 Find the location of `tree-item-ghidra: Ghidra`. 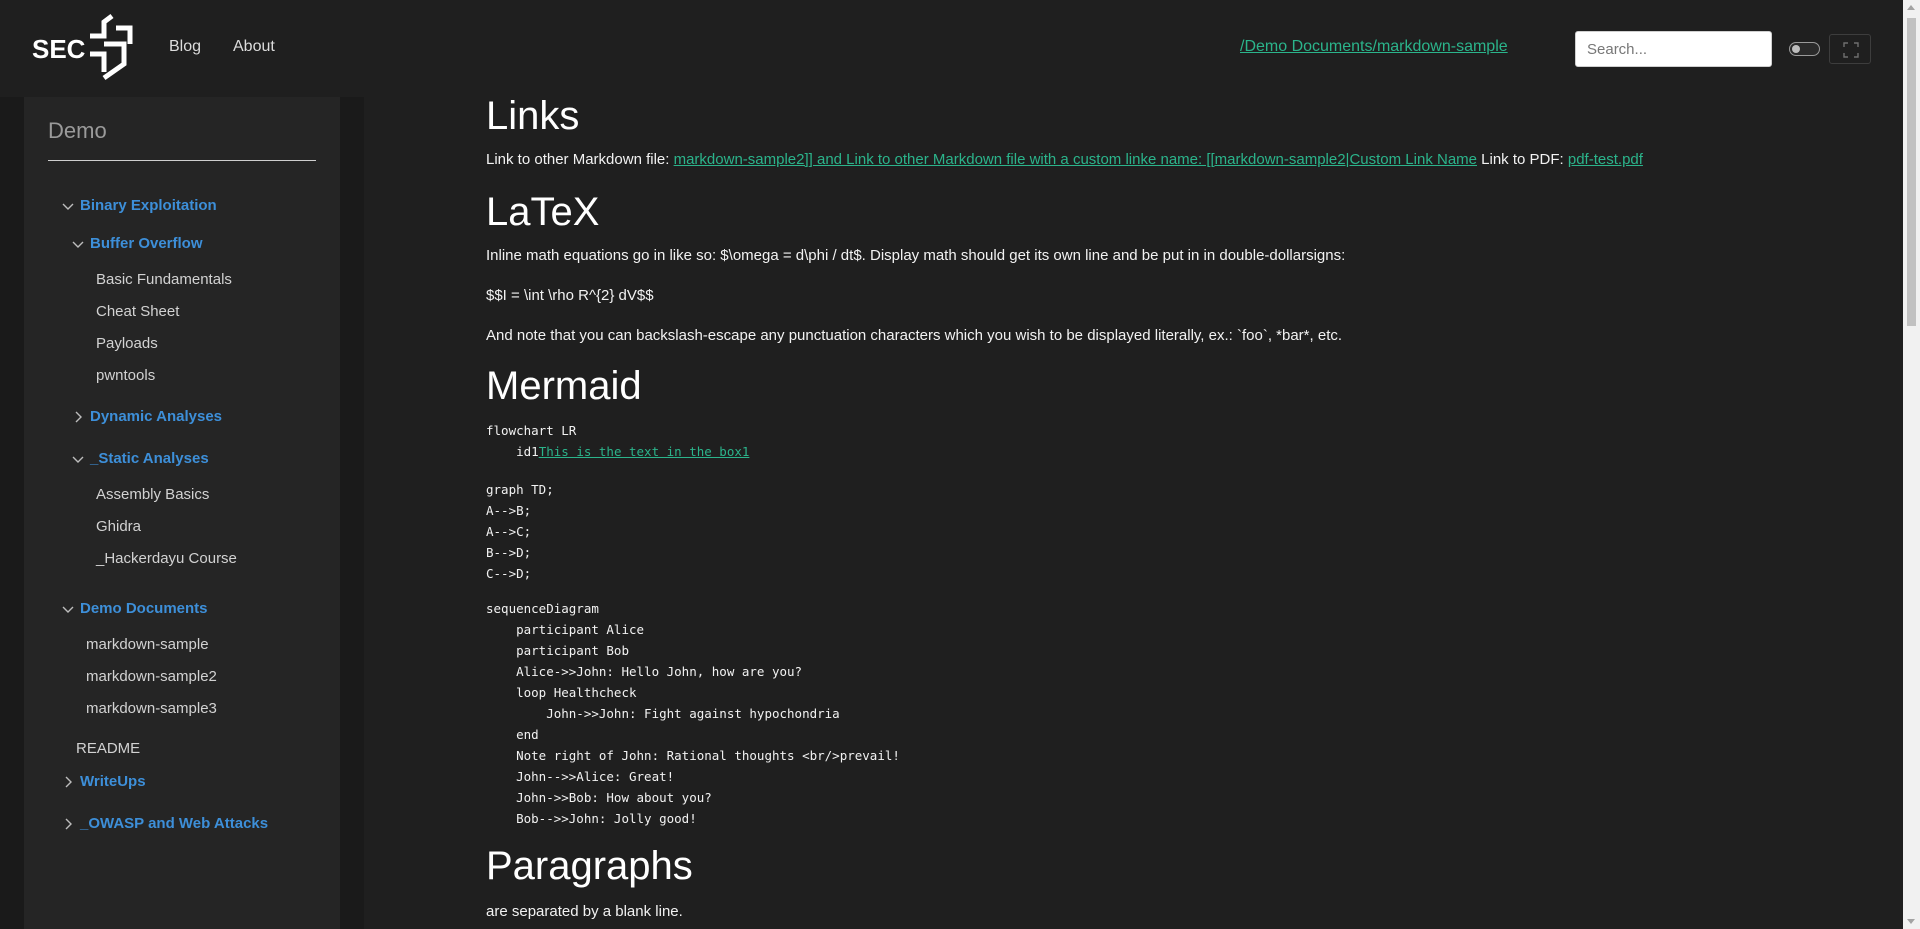

tree-item-ghidra: Ghidra is located at coordinates (118, 526).